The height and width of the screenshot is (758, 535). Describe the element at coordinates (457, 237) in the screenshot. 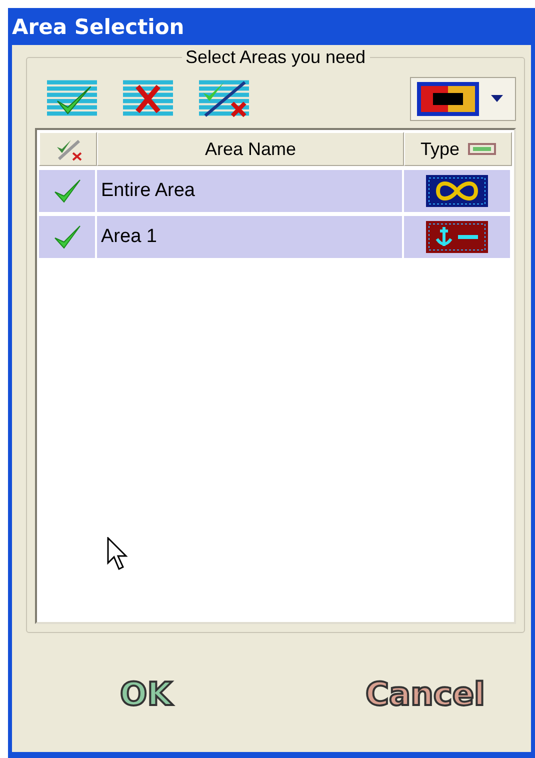

I see `anchor-icon` at that location.